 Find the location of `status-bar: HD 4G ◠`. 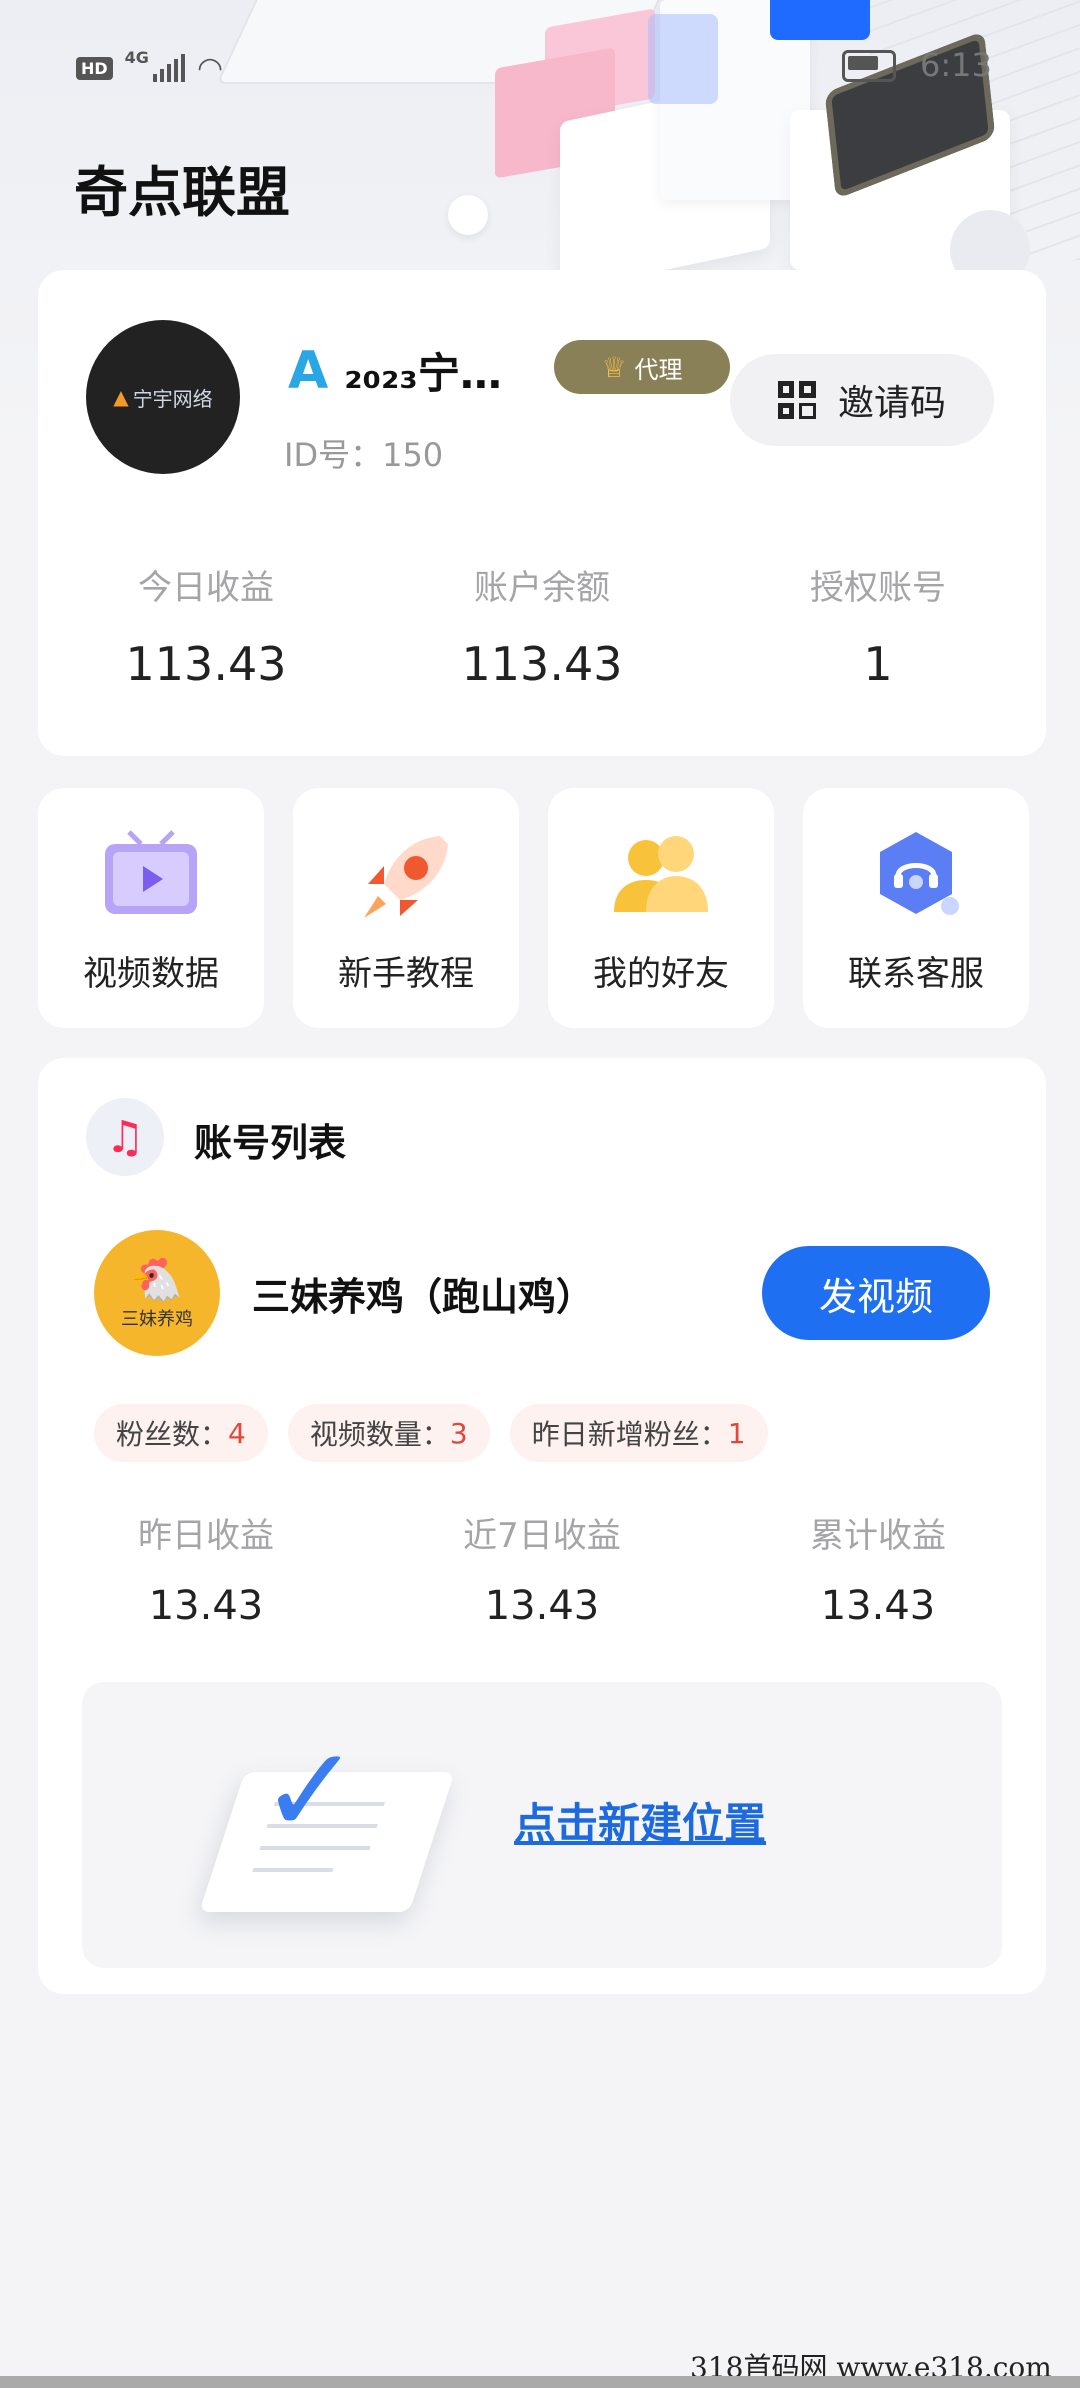

status-bar: HD 4G ◠ is located at coordinates (149, 68).